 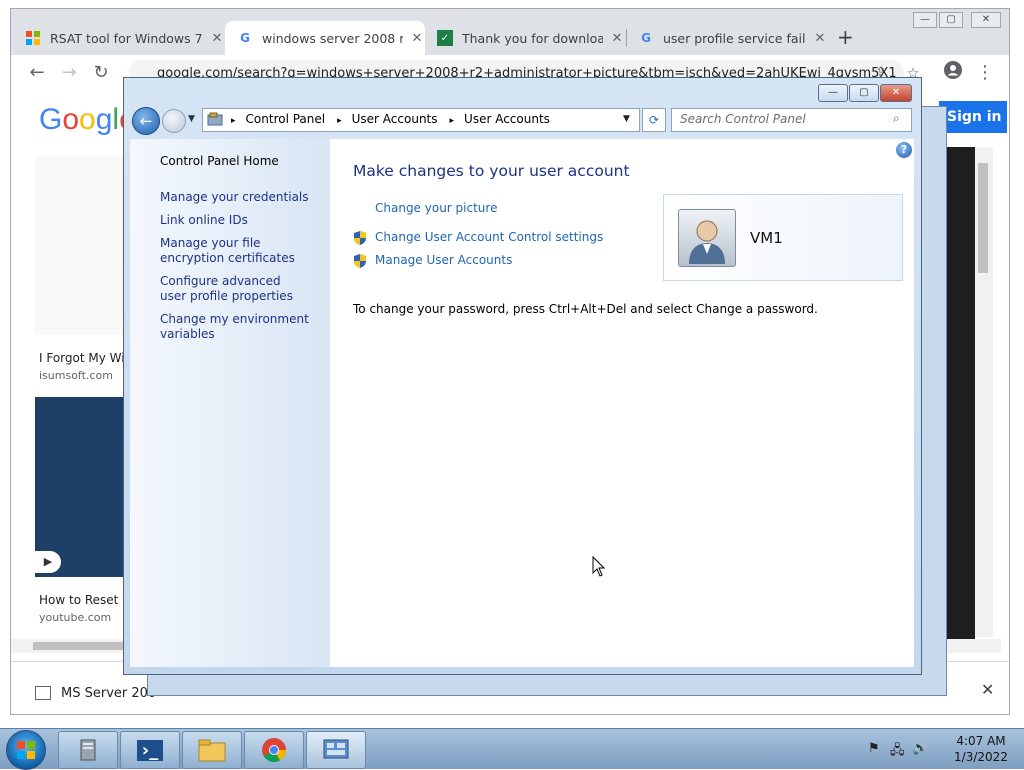 I want to click on clock-date: 1/3/2022, so click(x=981, y=757).